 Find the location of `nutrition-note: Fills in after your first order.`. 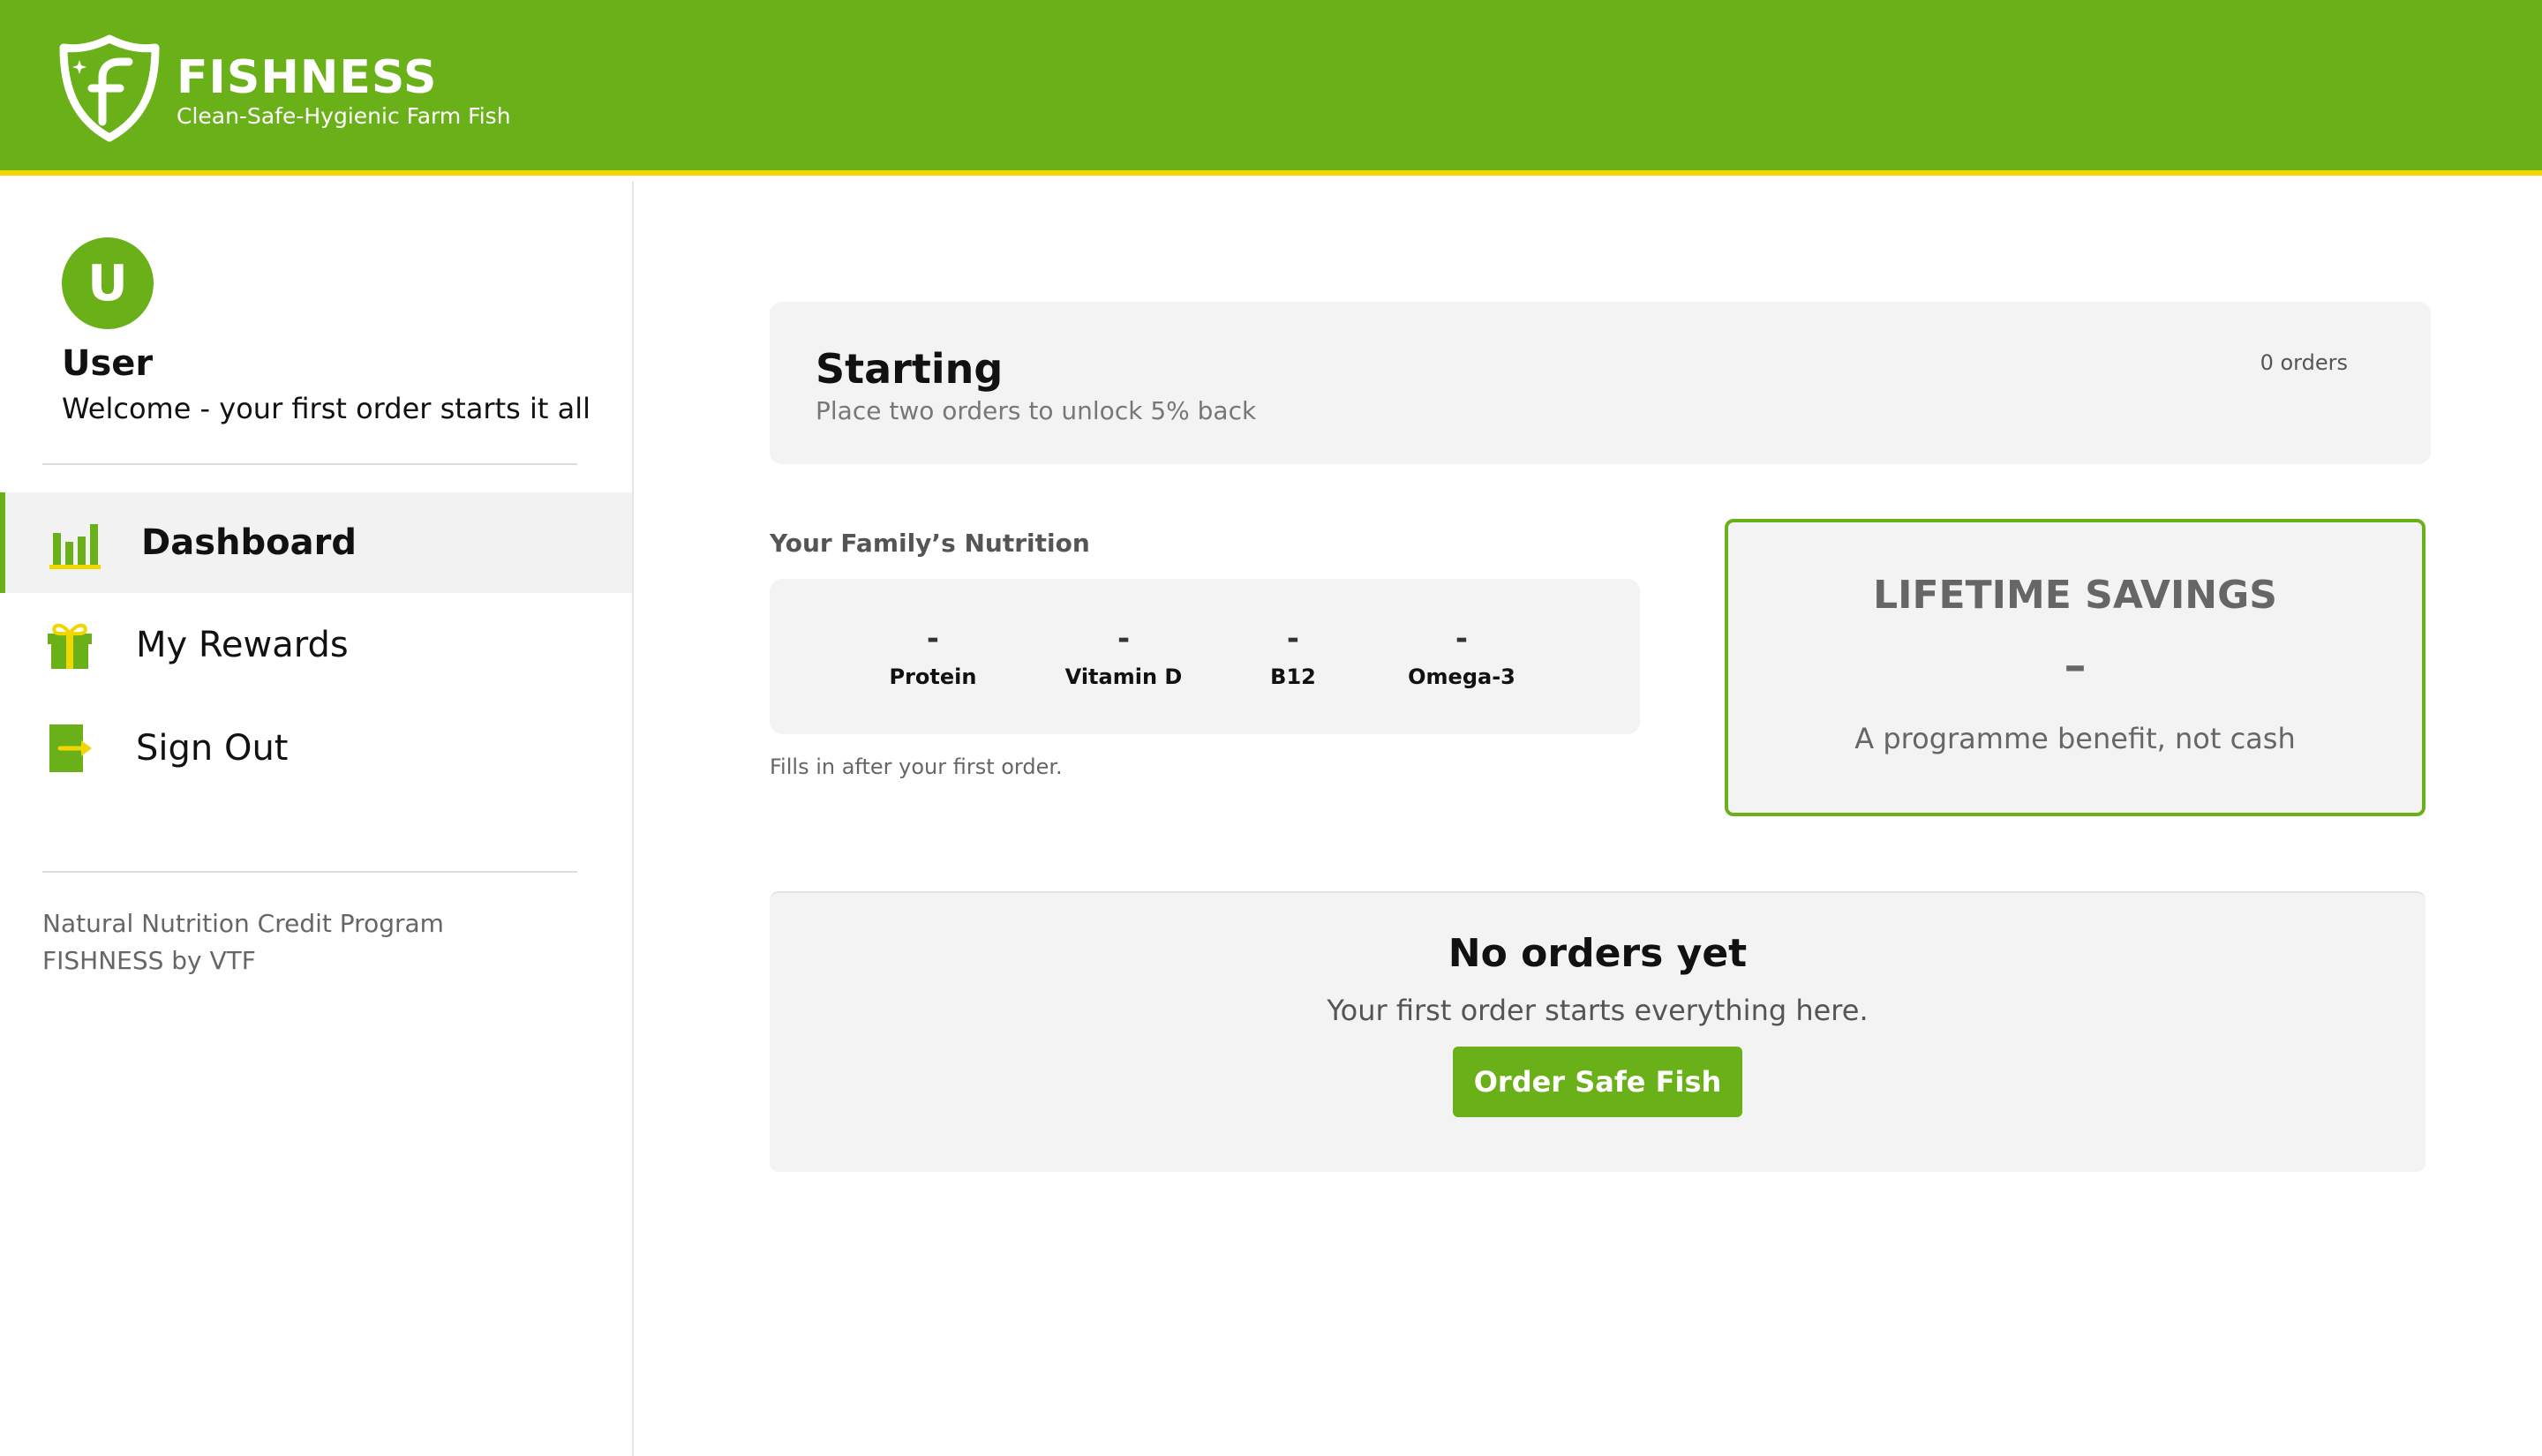

nutrition-note: Fills in after your first order. is located at coordinates (917, 766).